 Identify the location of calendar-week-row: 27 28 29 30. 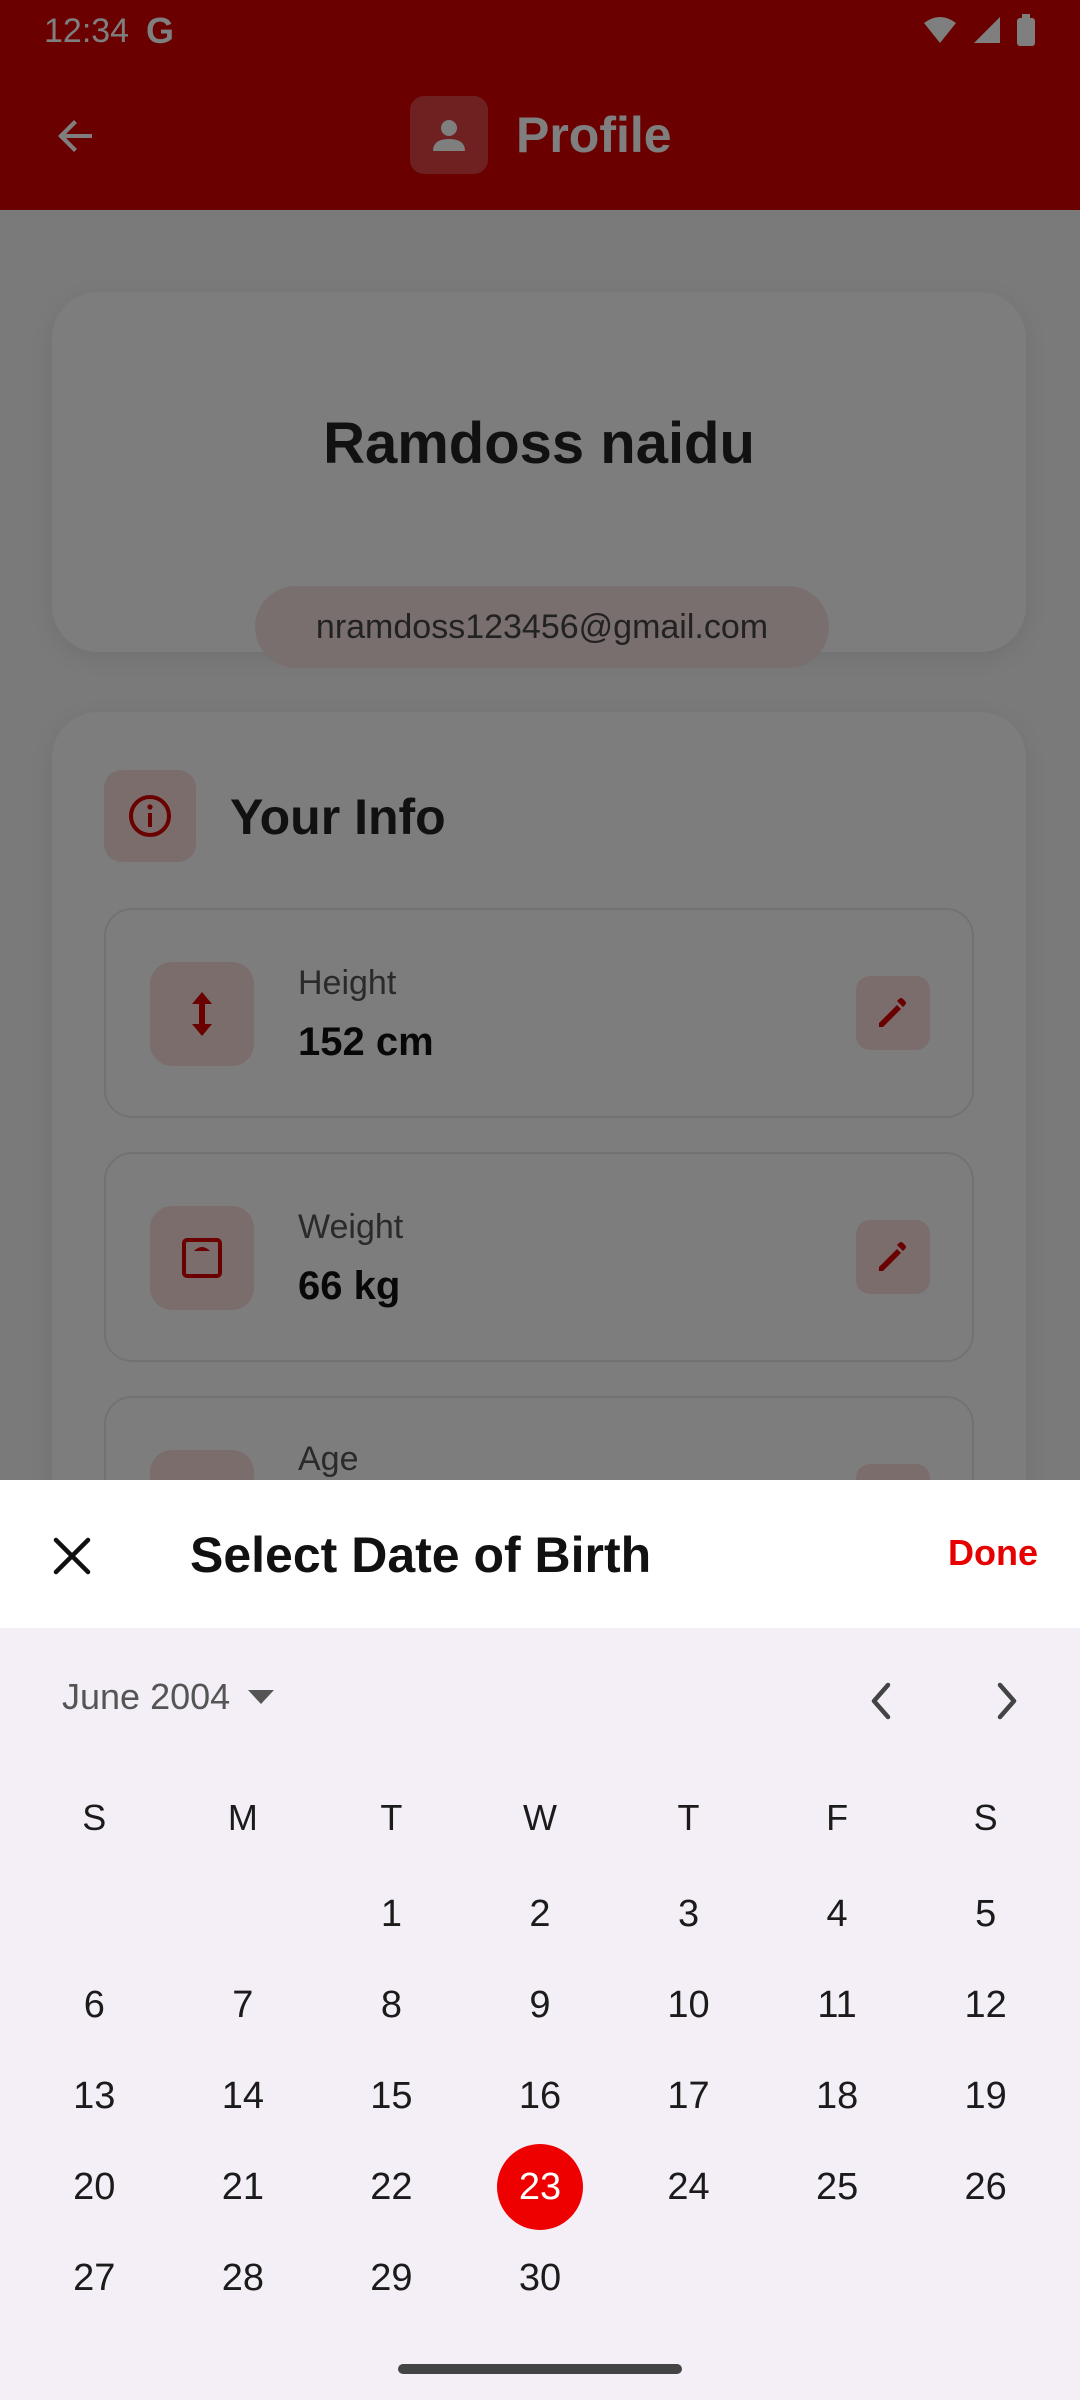
(540, 2277).